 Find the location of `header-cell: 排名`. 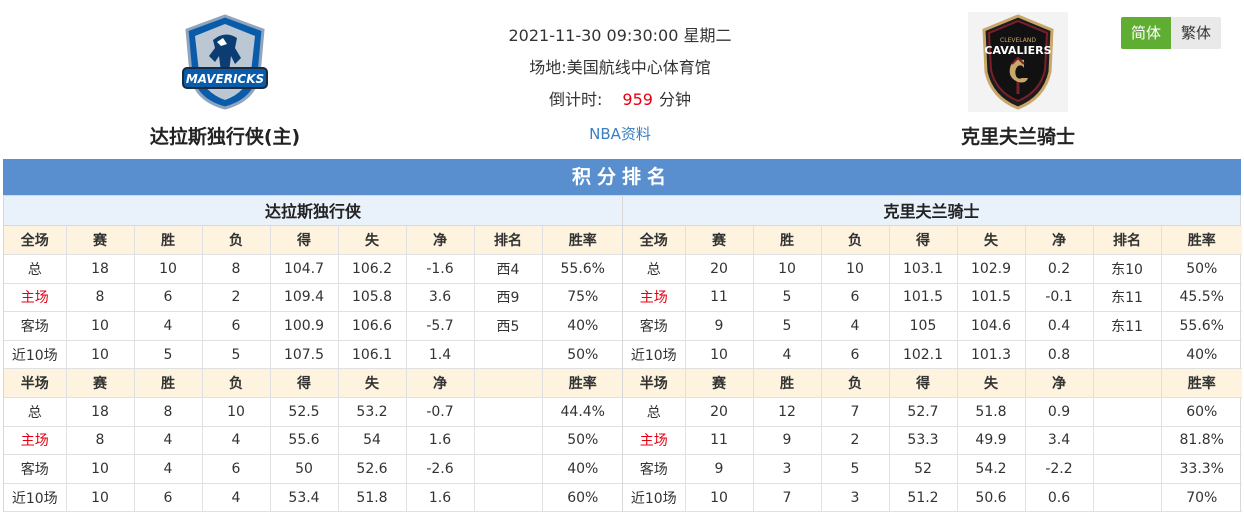

header-cell: 排名 is located at coordinates (508, 241).